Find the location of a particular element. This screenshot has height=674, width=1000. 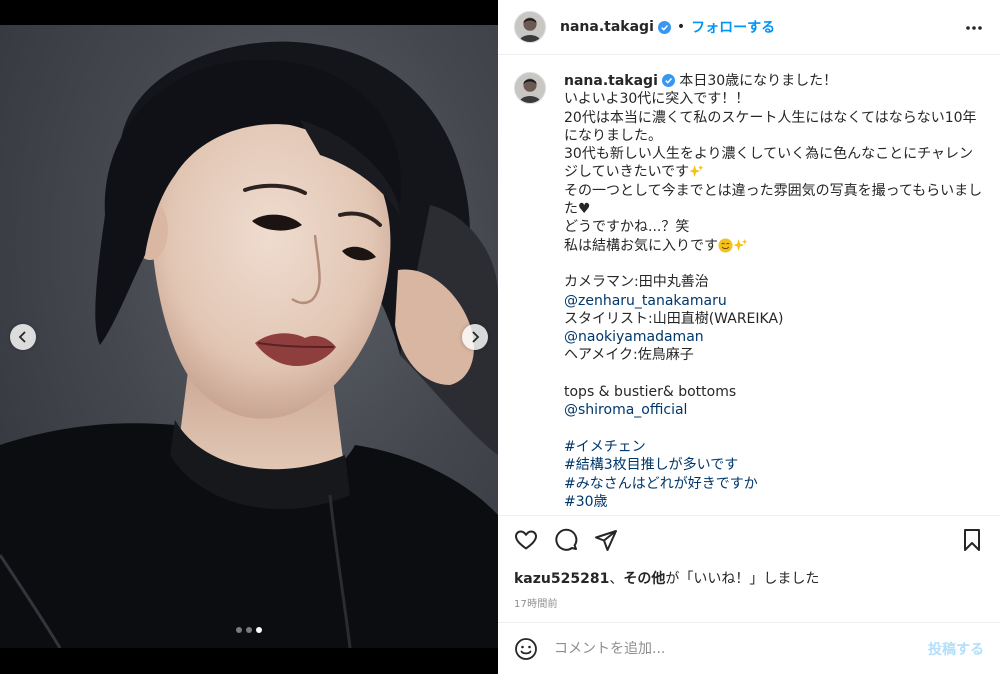

caption-first-line: nana.takagi 本日30歳になりました！ is located at coordinates (774, 81).